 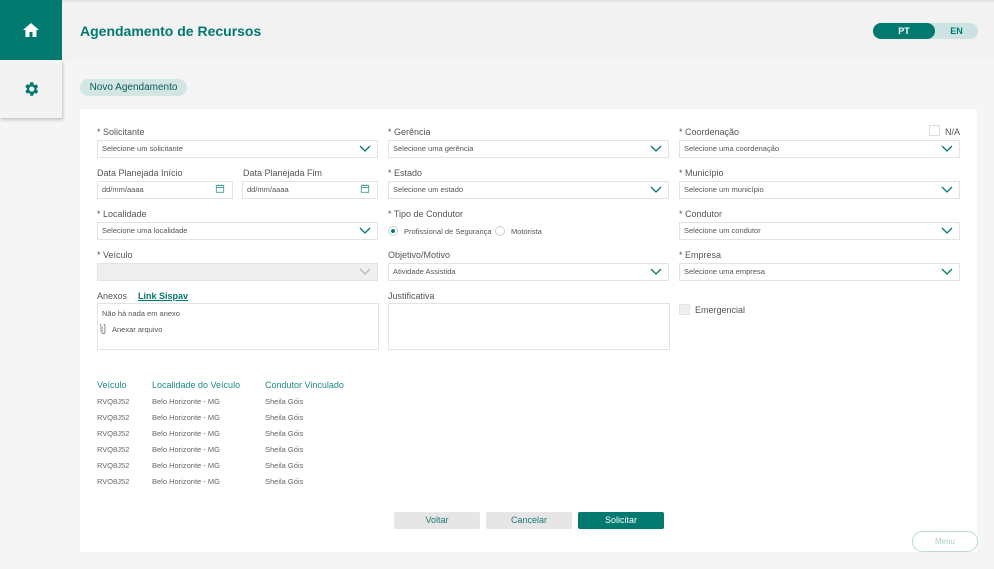 What do you see at coordinates (237, 272) in the screenshot?
I see `veiculo-select` at bounding box center [237, 272].